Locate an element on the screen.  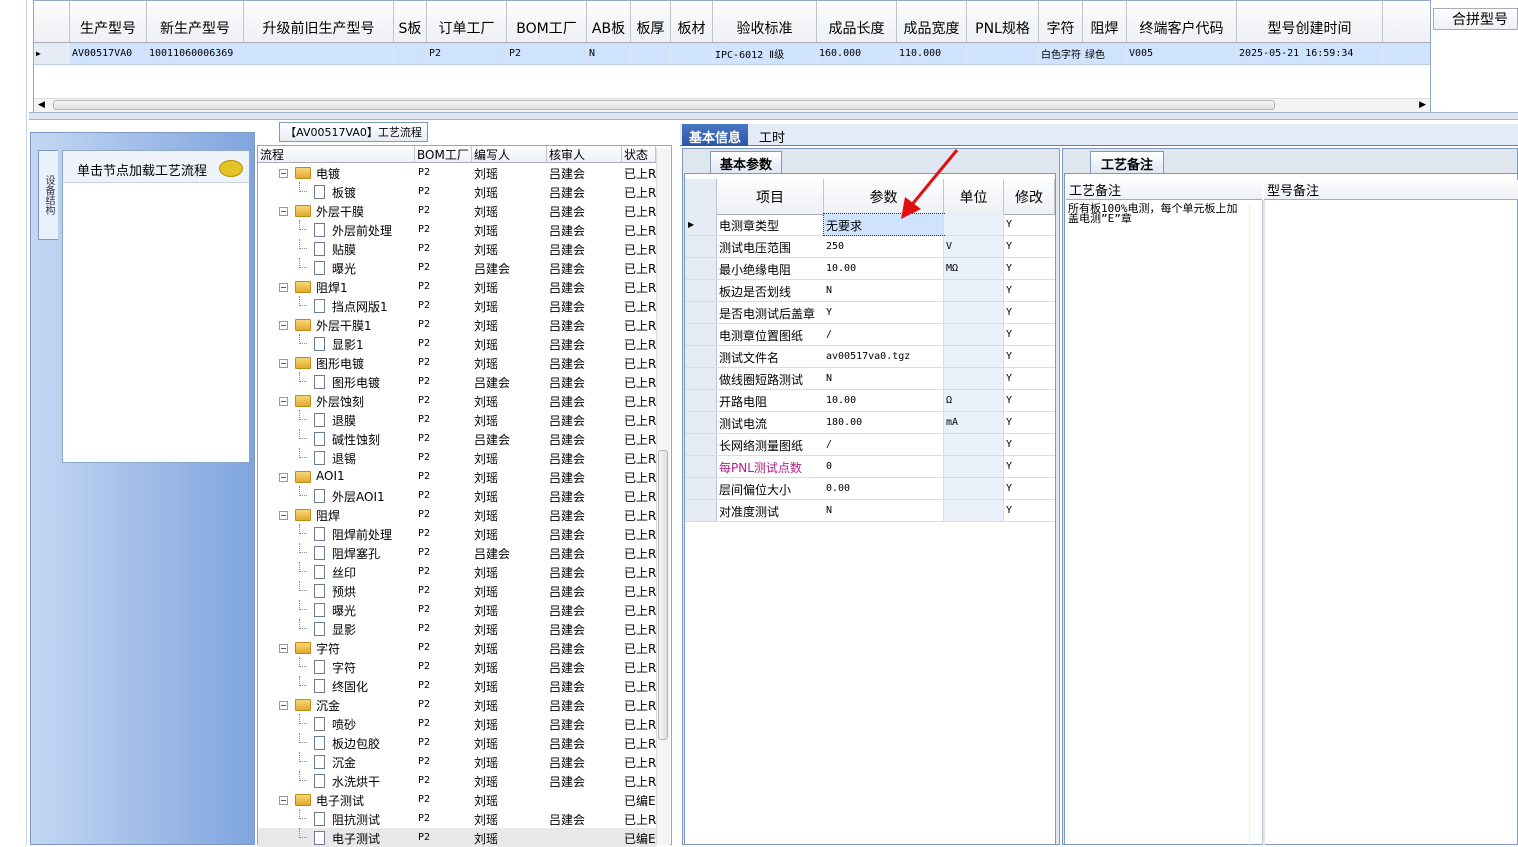
product-grid-cell: N is located at coordinates (609, 53).